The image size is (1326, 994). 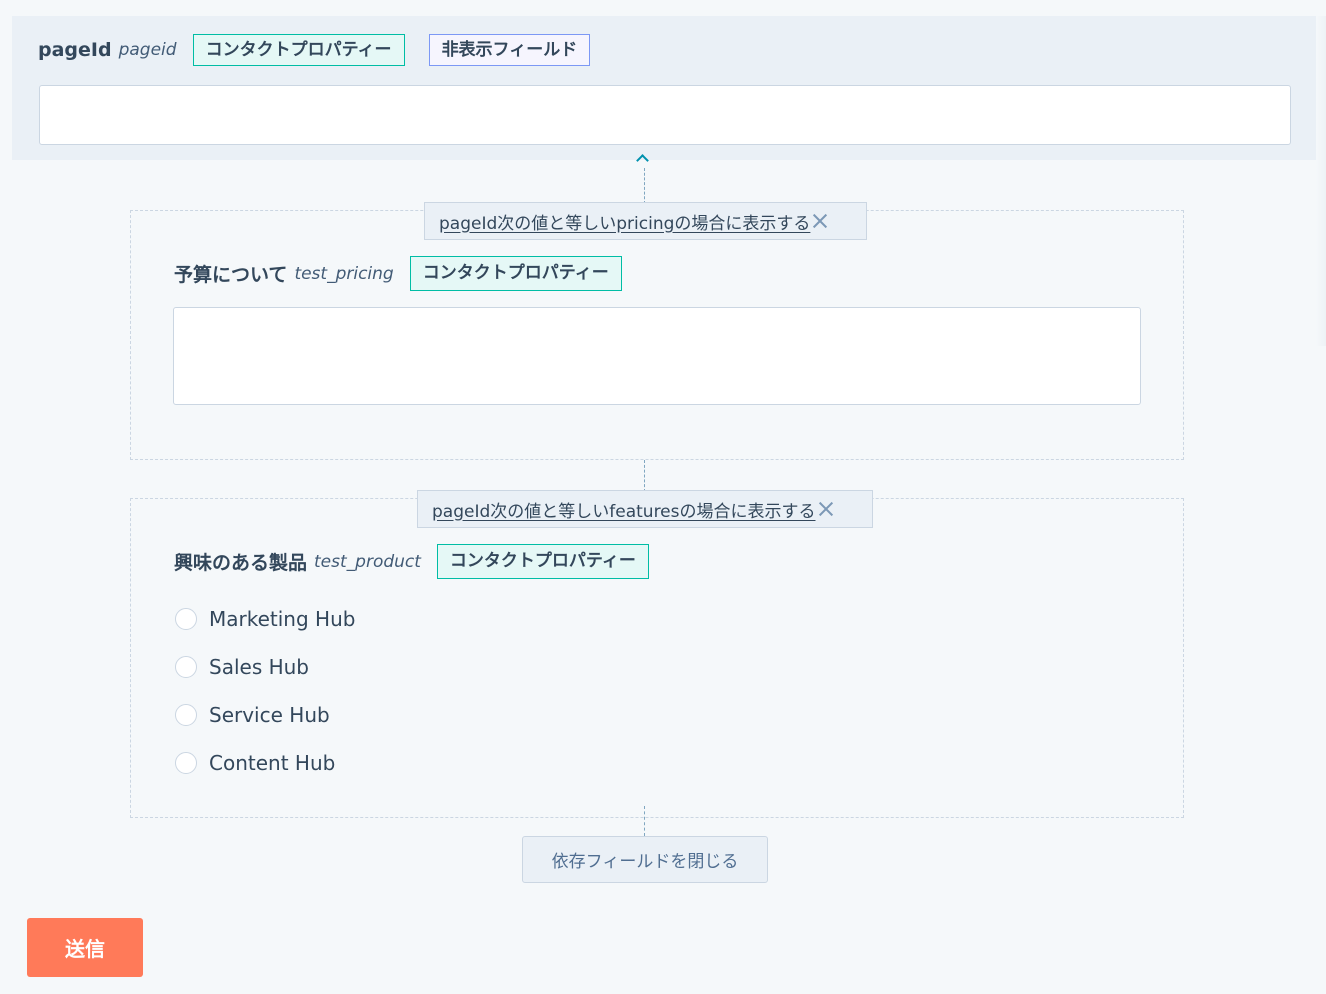 I want to click on radio-label: Marketing Hub, so click(x=282, y=619).